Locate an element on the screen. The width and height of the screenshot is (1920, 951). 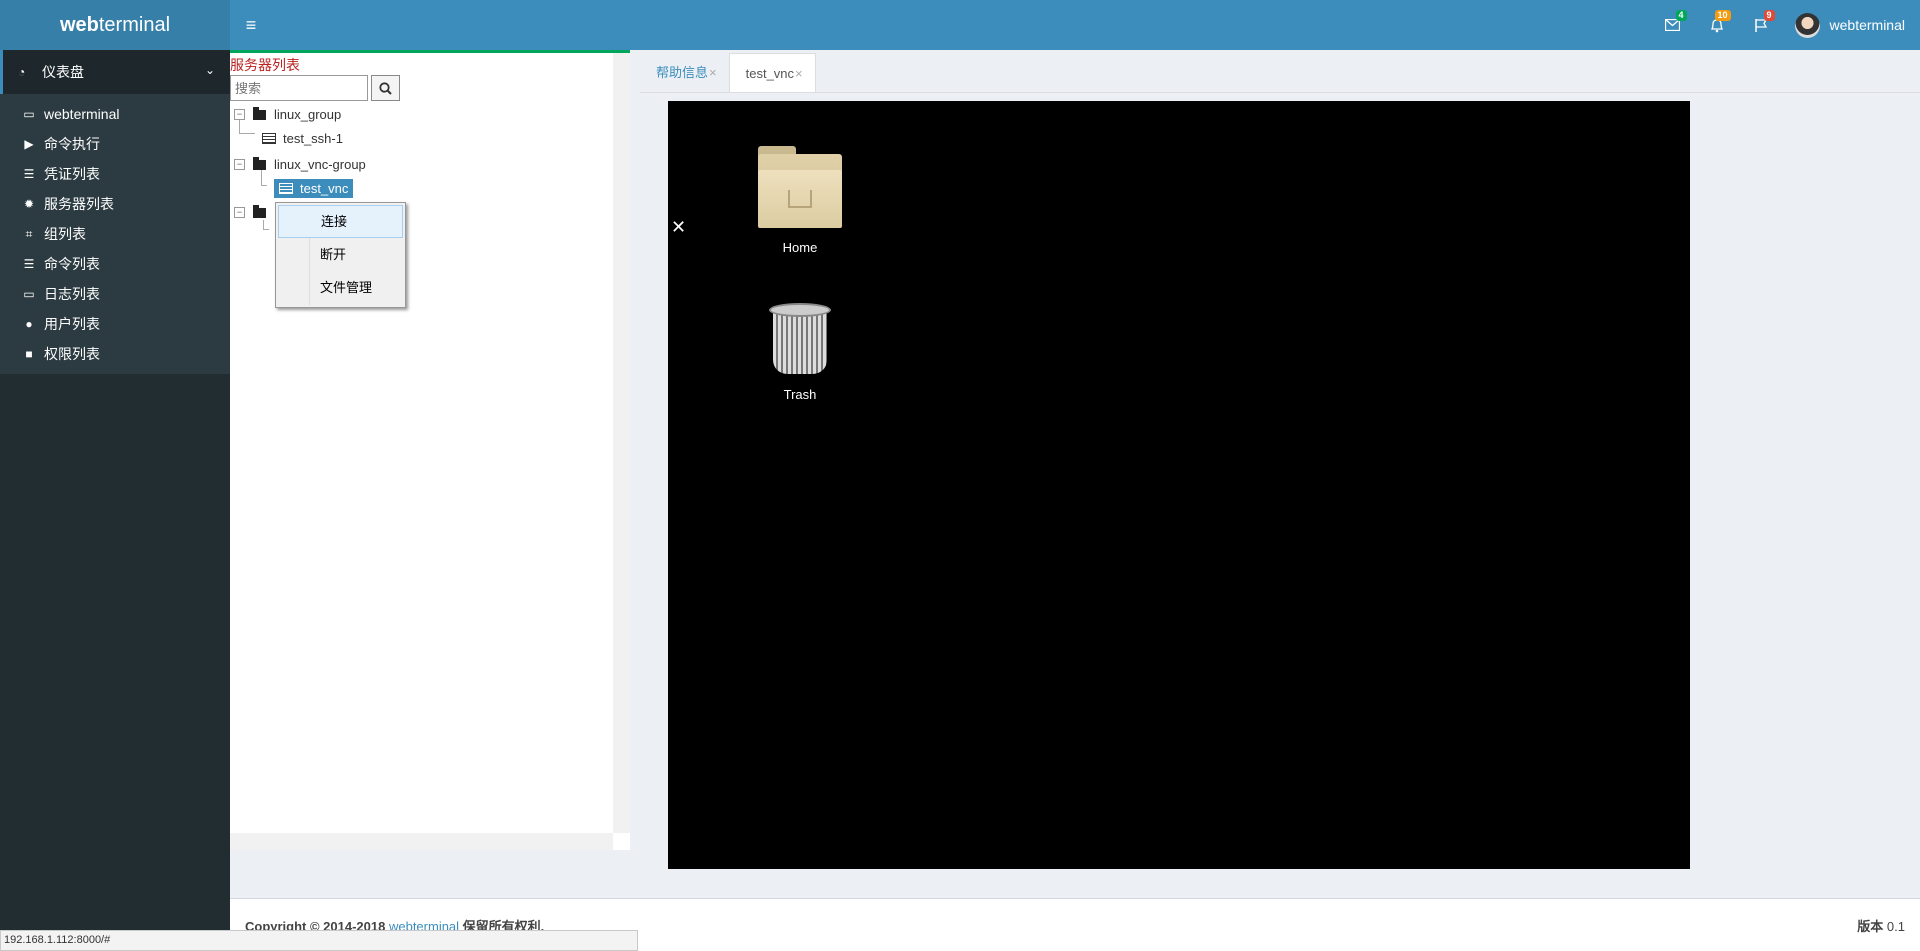
desktop-icon-label: Trash is located at coordinates (800, 394).